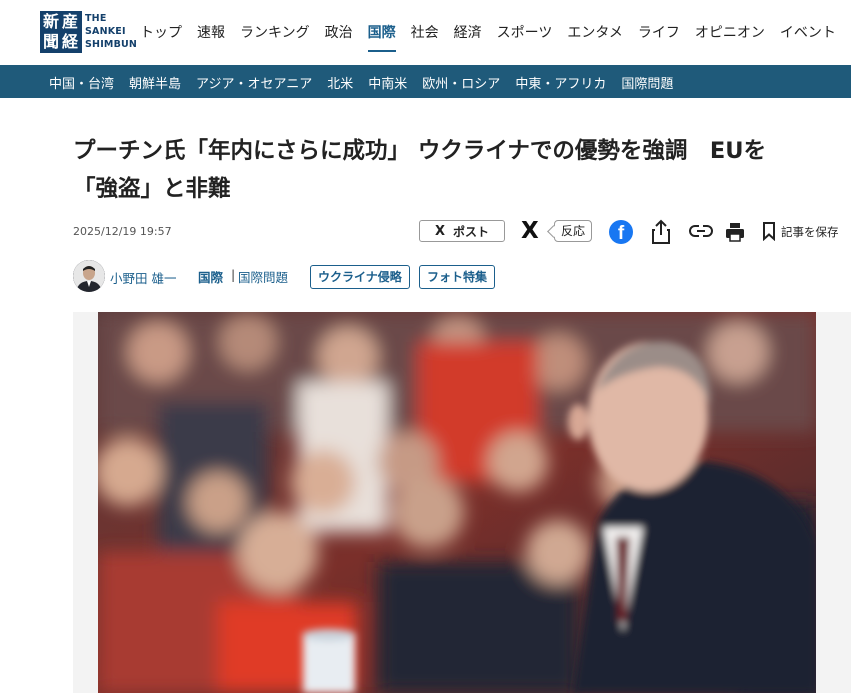 The height and width of the screenshot is (693, 851). I want to click on subnav-item-north-america: 北米, so click(340, 82).